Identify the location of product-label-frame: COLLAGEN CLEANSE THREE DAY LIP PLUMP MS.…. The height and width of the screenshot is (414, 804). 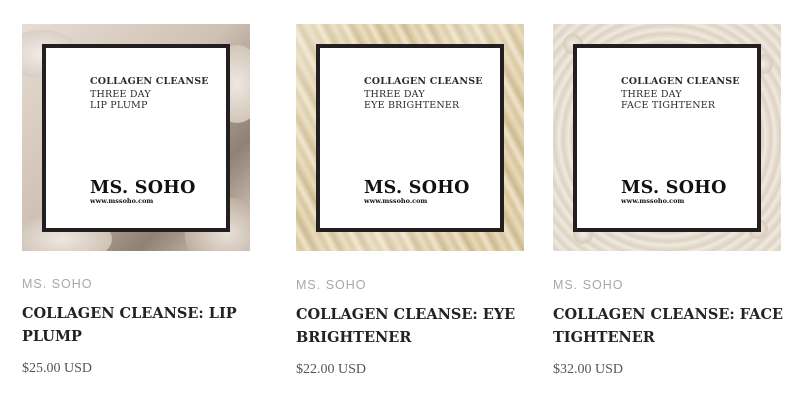
(136, 138).